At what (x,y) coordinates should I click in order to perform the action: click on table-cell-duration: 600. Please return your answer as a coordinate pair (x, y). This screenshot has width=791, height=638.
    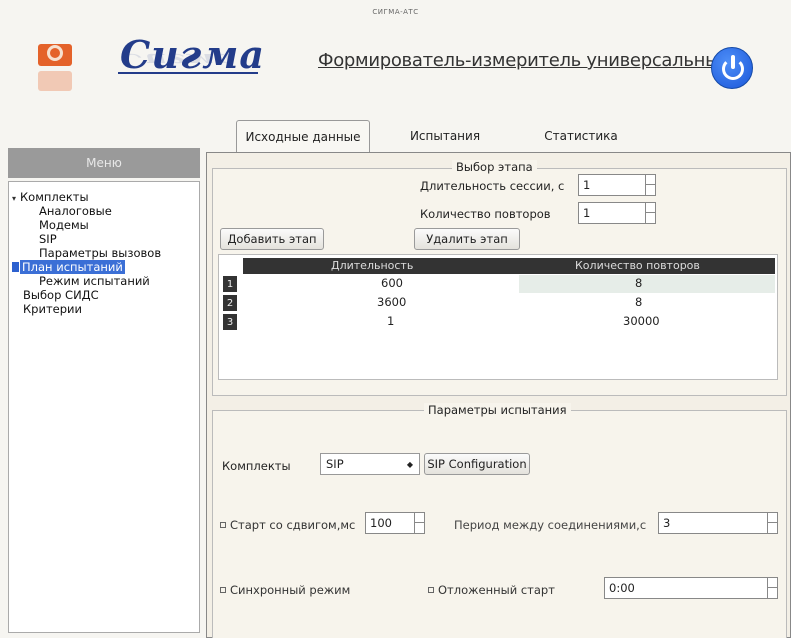
    Looking at the image, I should click on (392, 283).